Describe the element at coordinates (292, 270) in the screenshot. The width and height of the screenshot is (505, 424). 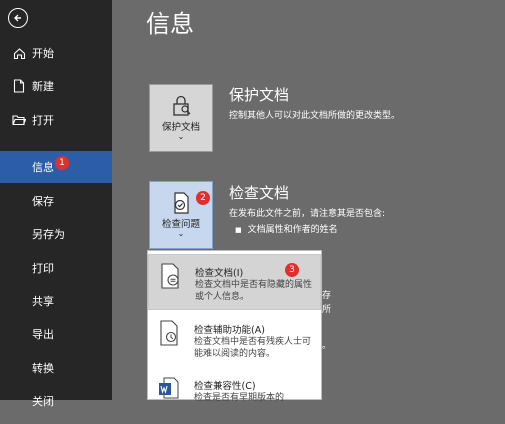
I see `step-badge-3: 3` at that location.